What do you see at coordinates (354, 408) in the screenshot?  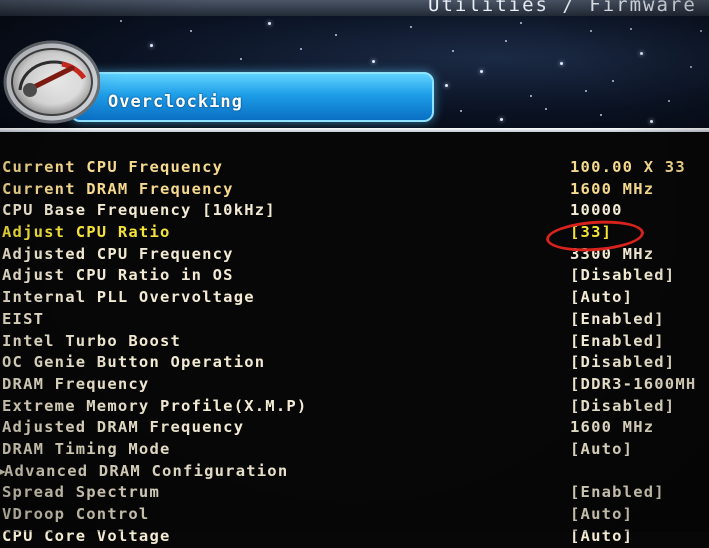 I see `setting-row: Extreme Memory Profile(X.M.P) [Disabled]` at bounding box center [354, 408].